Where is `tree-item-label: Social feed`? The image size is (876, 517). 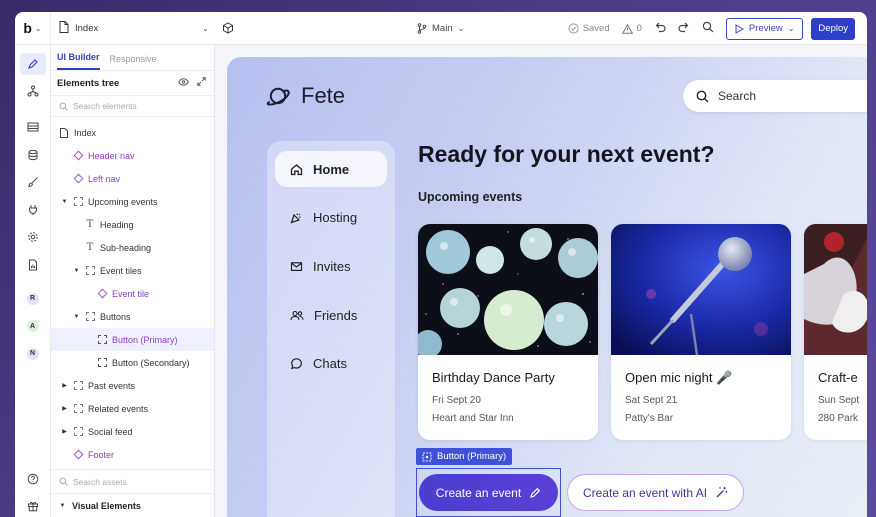 tree-item-label: Social feed is located at coordinates (110, 431).